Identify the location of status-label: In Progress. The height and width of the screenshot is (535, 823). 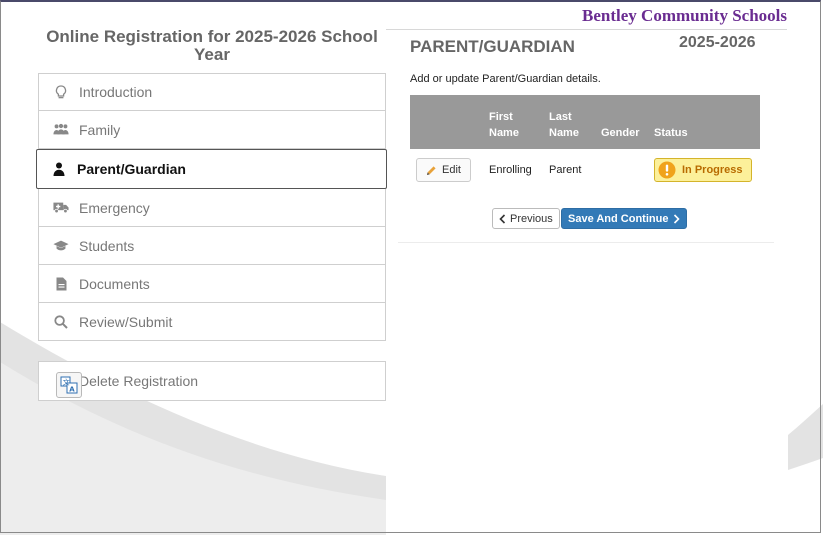
(712, 170).